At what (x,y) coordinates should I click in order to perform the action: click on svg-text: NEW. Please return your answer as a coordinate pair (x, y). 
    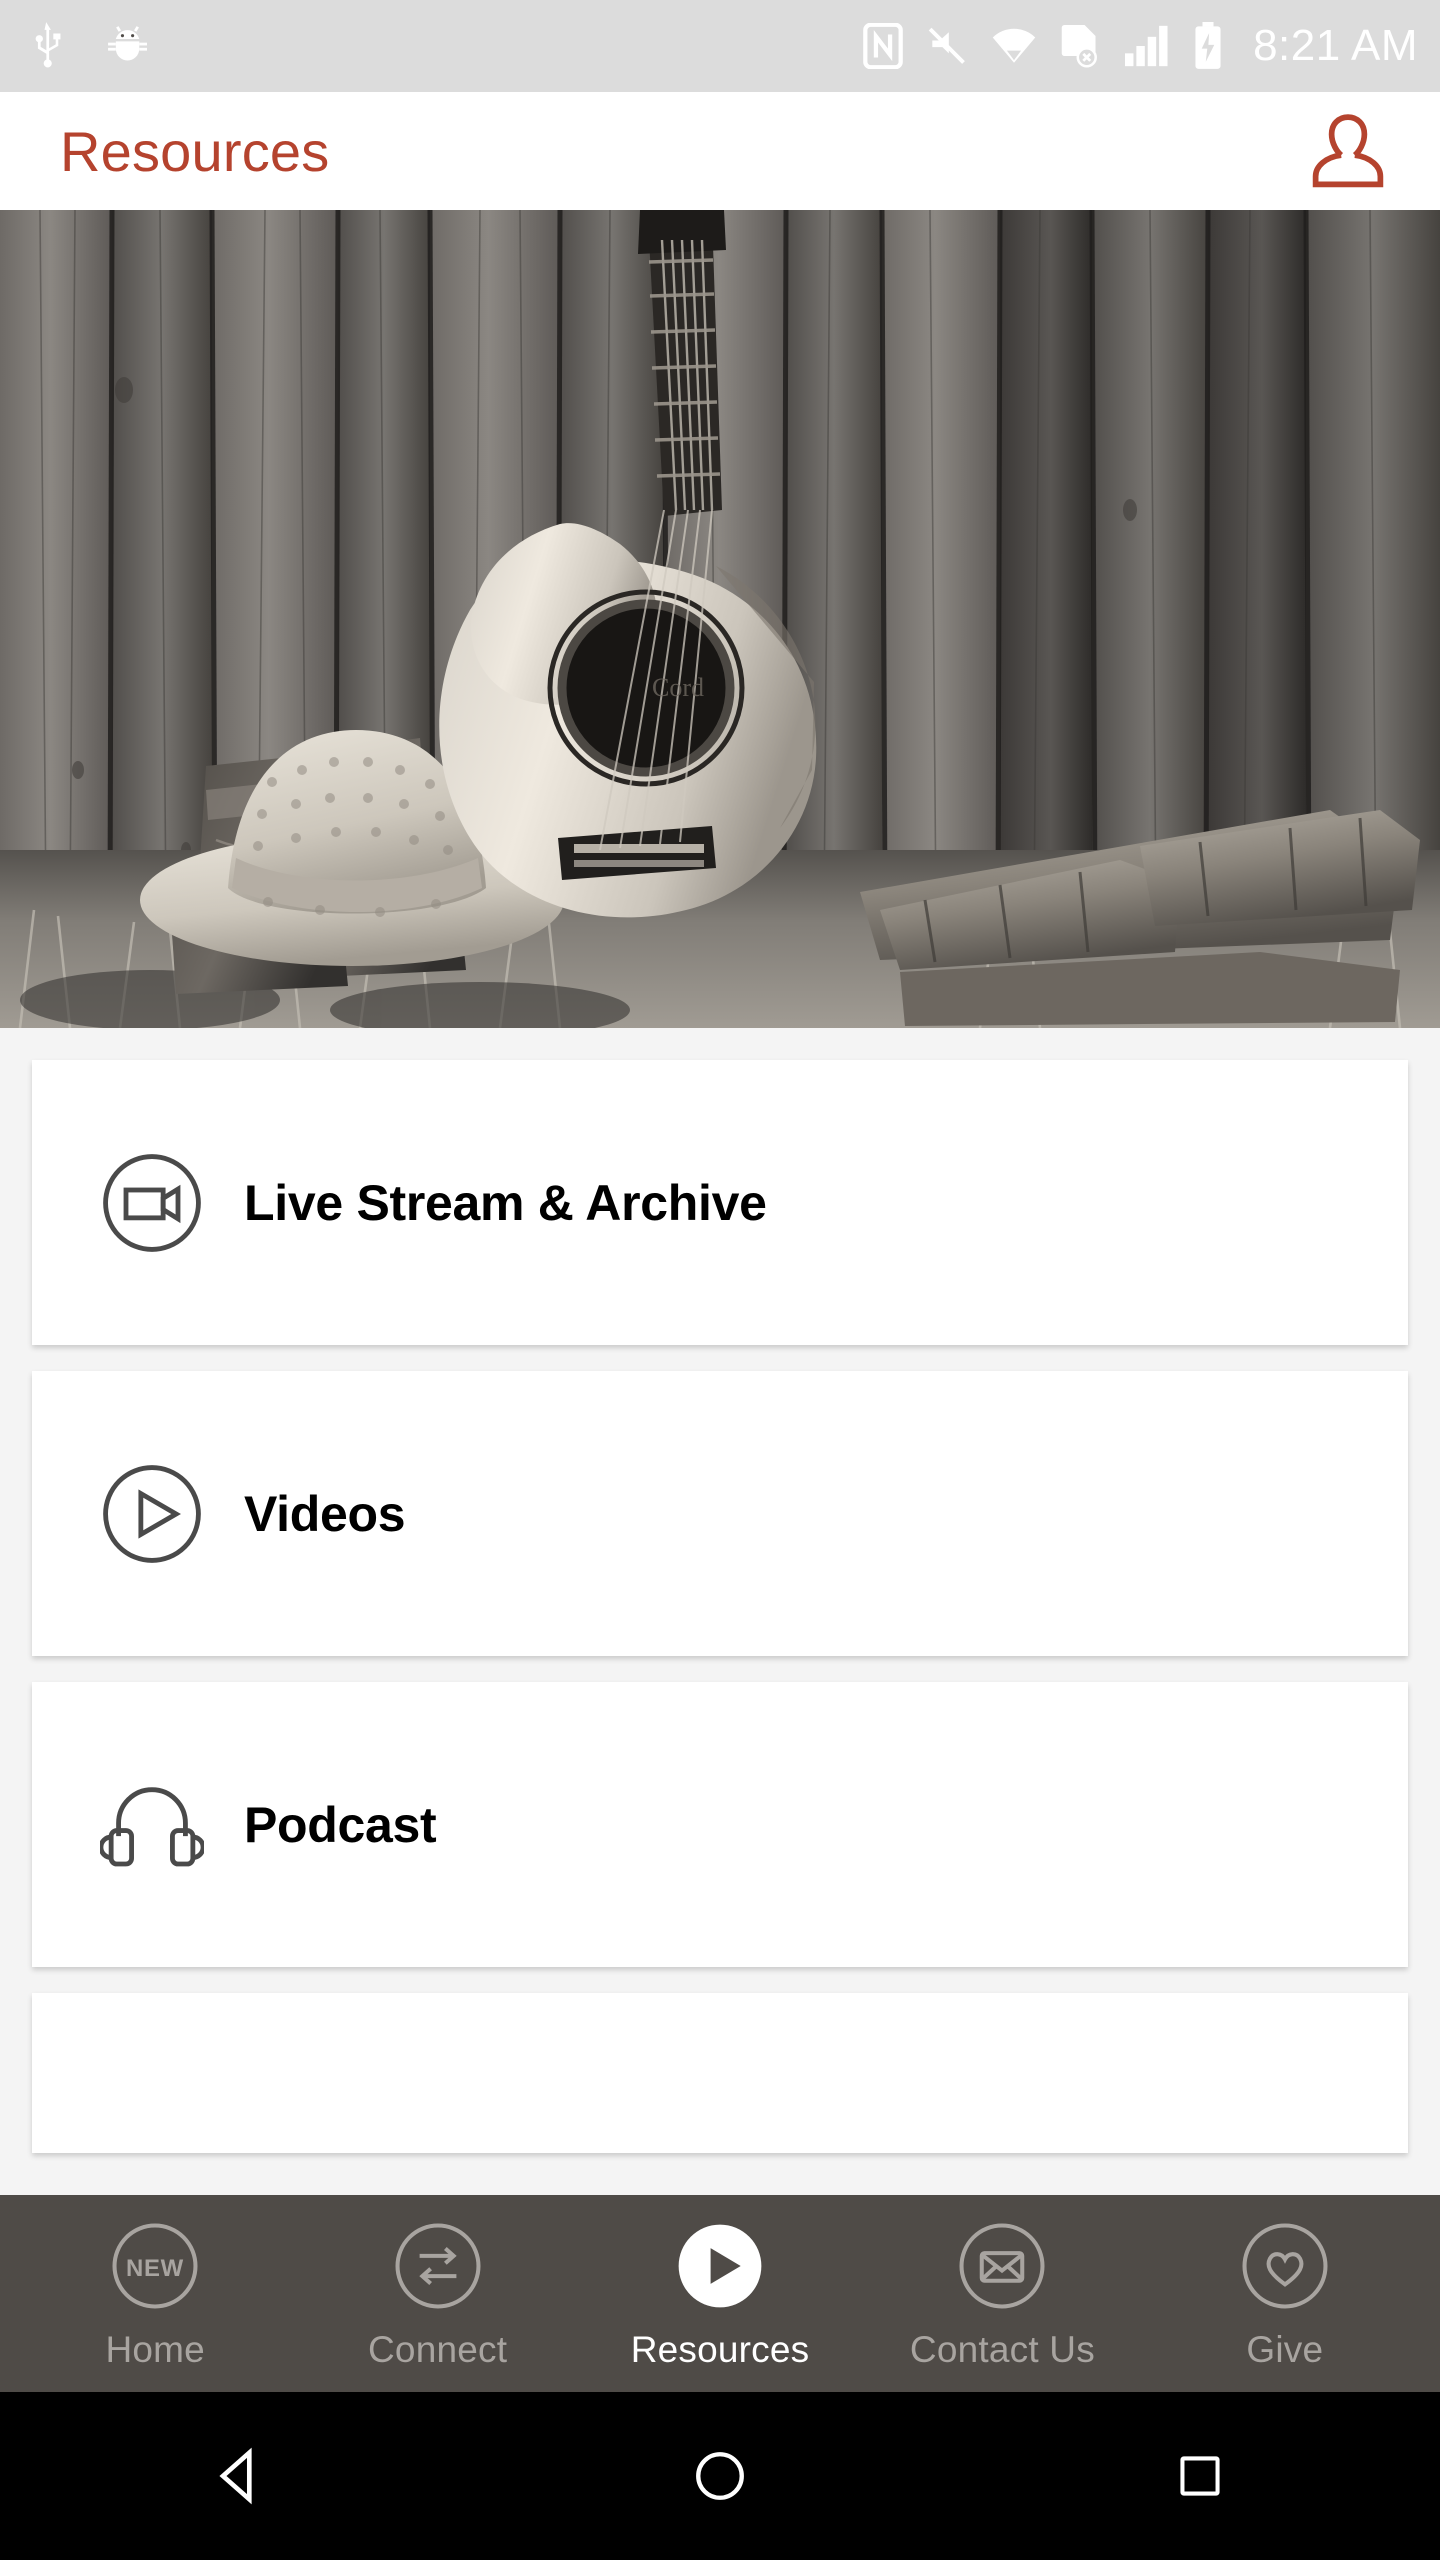
    Looking at the image, I should click on (155, 2268).